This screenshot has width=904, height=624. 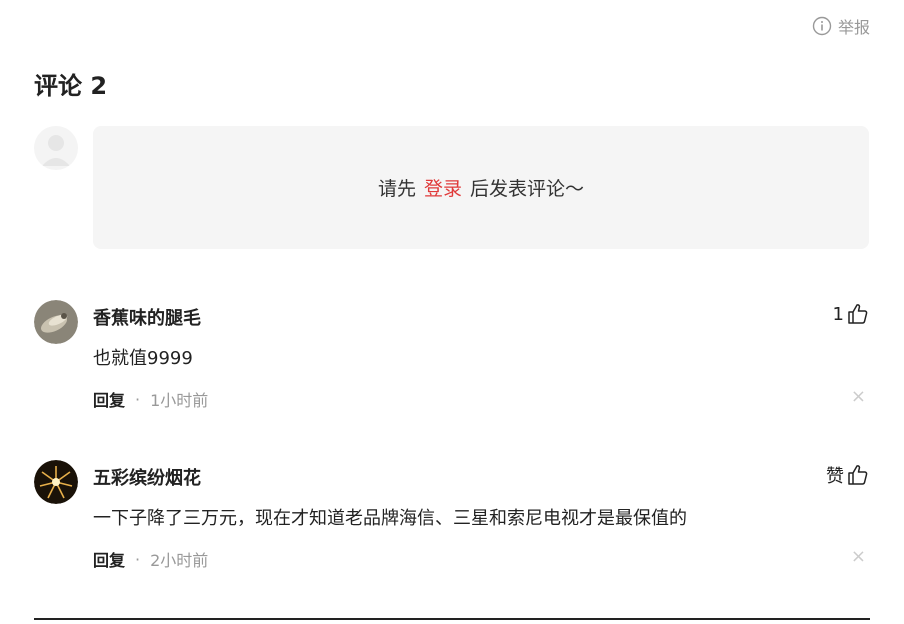 I want to click on bottom-divider, so click(x=452, y=619).